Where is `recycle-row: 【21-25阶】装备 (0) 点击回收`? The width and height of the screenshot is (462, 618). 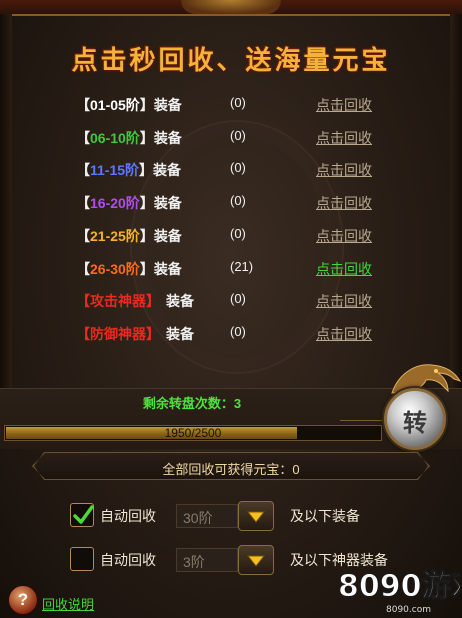
recycle-row: 【21-25阶】装备 (0) 点击回收 is located at coordinates (231, 236).